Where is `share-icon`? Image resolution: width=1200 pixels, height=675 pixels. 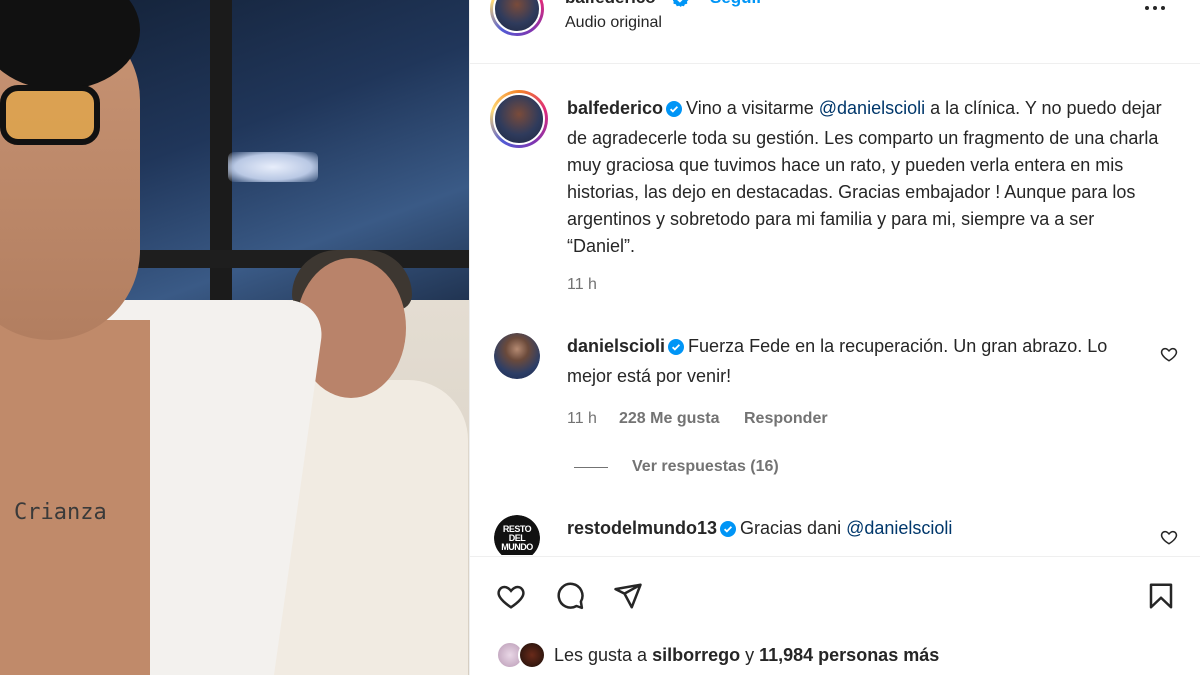
share-icon is located at coordinates (628, 596).